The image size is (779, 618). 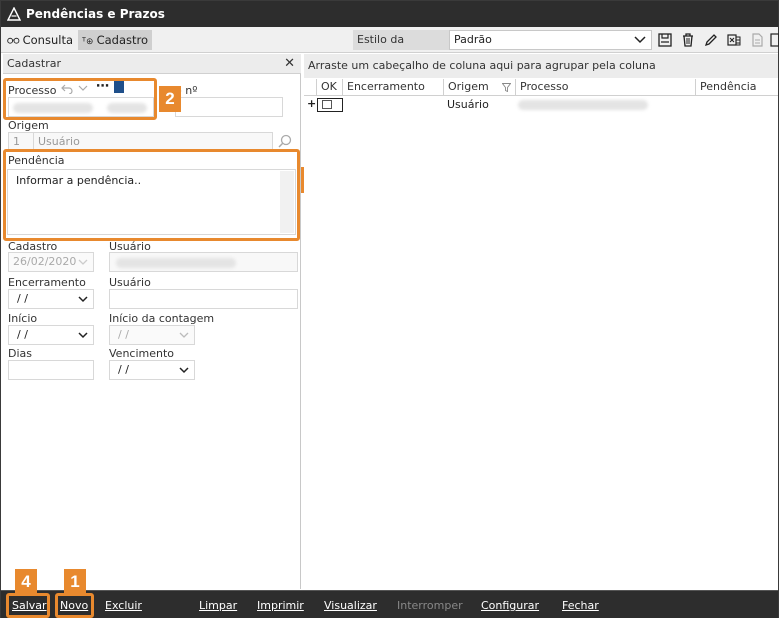 I want to click on estilo-select: Padrão, so click(x=550, y=40).